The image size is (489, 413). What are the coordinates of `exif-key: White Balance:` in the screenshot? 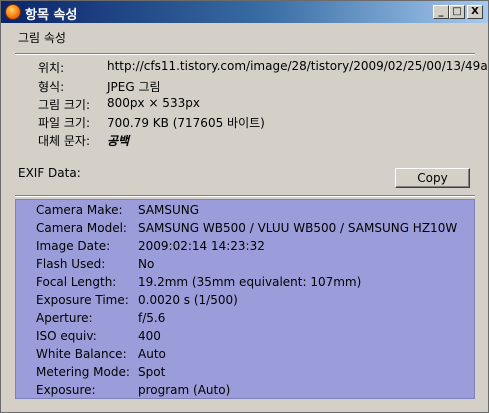 It's located at (81, 354).